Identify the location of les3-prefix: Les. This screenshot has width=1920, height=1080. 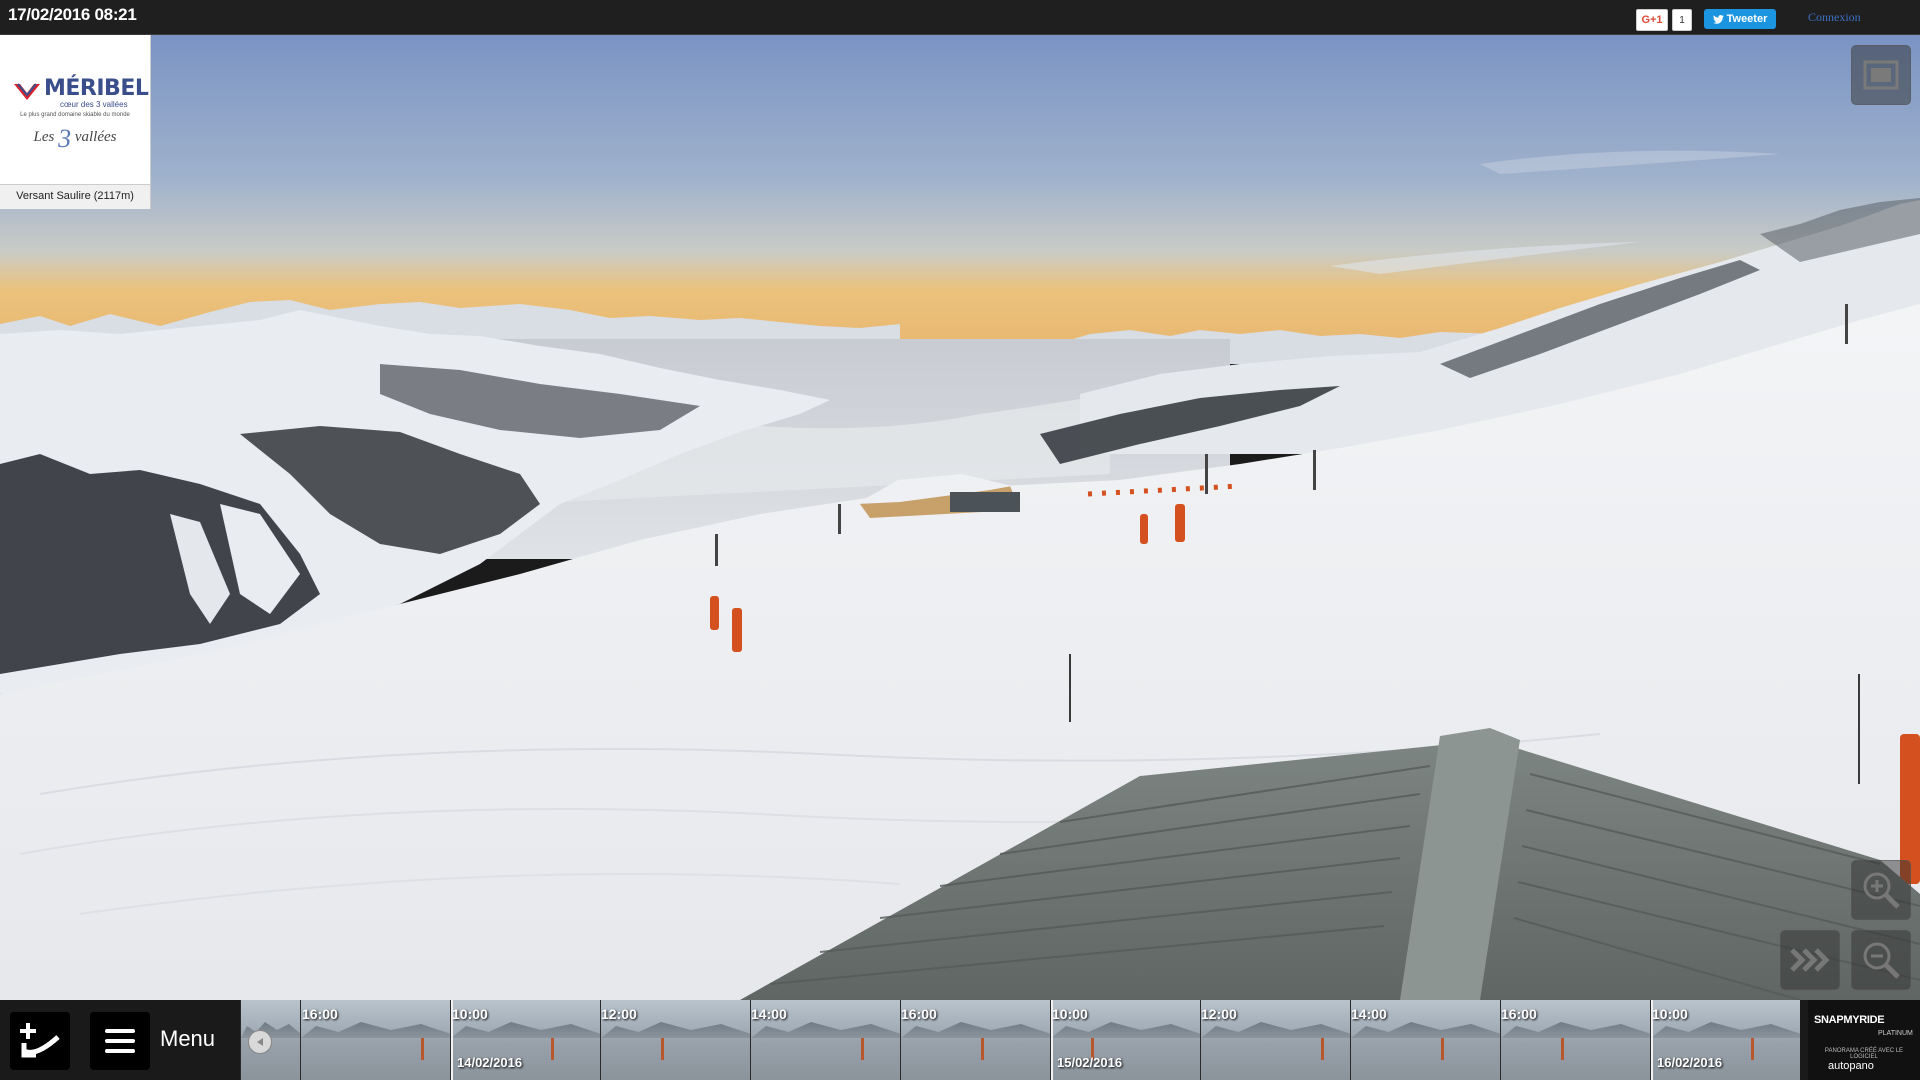
(44, 137).